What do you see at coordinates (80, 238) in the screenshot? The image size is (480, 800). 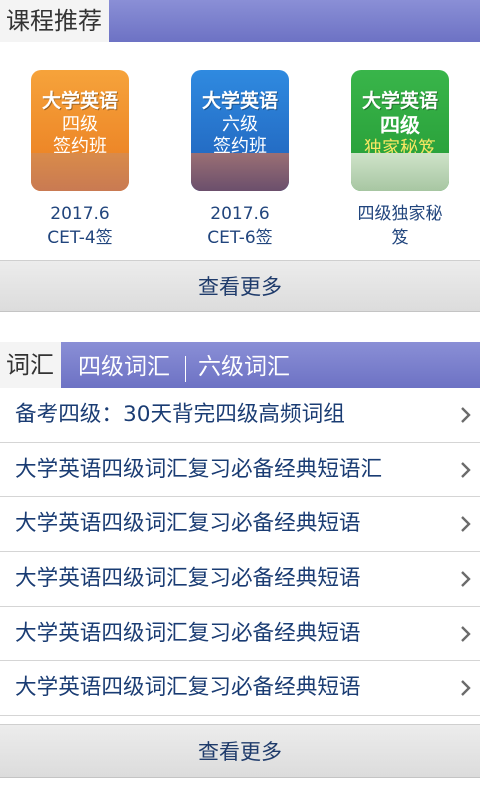 I see `caption-line: CET-4签` at bounding box center [80, 238].